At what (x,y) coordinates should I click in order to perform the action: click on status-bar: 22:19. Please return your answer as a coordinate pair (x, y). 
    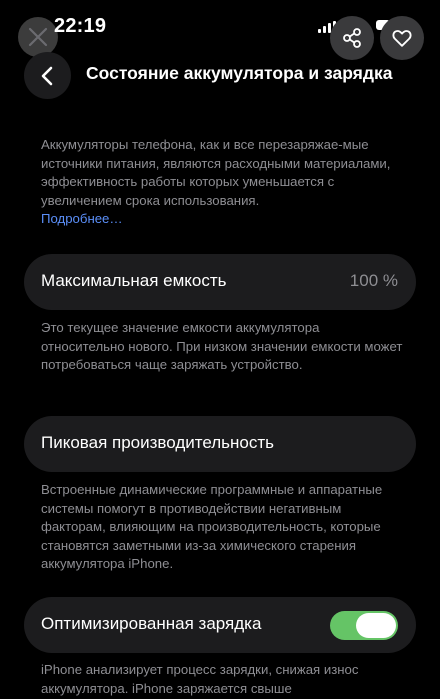
    Looking at the image, I should click on (220, 30).